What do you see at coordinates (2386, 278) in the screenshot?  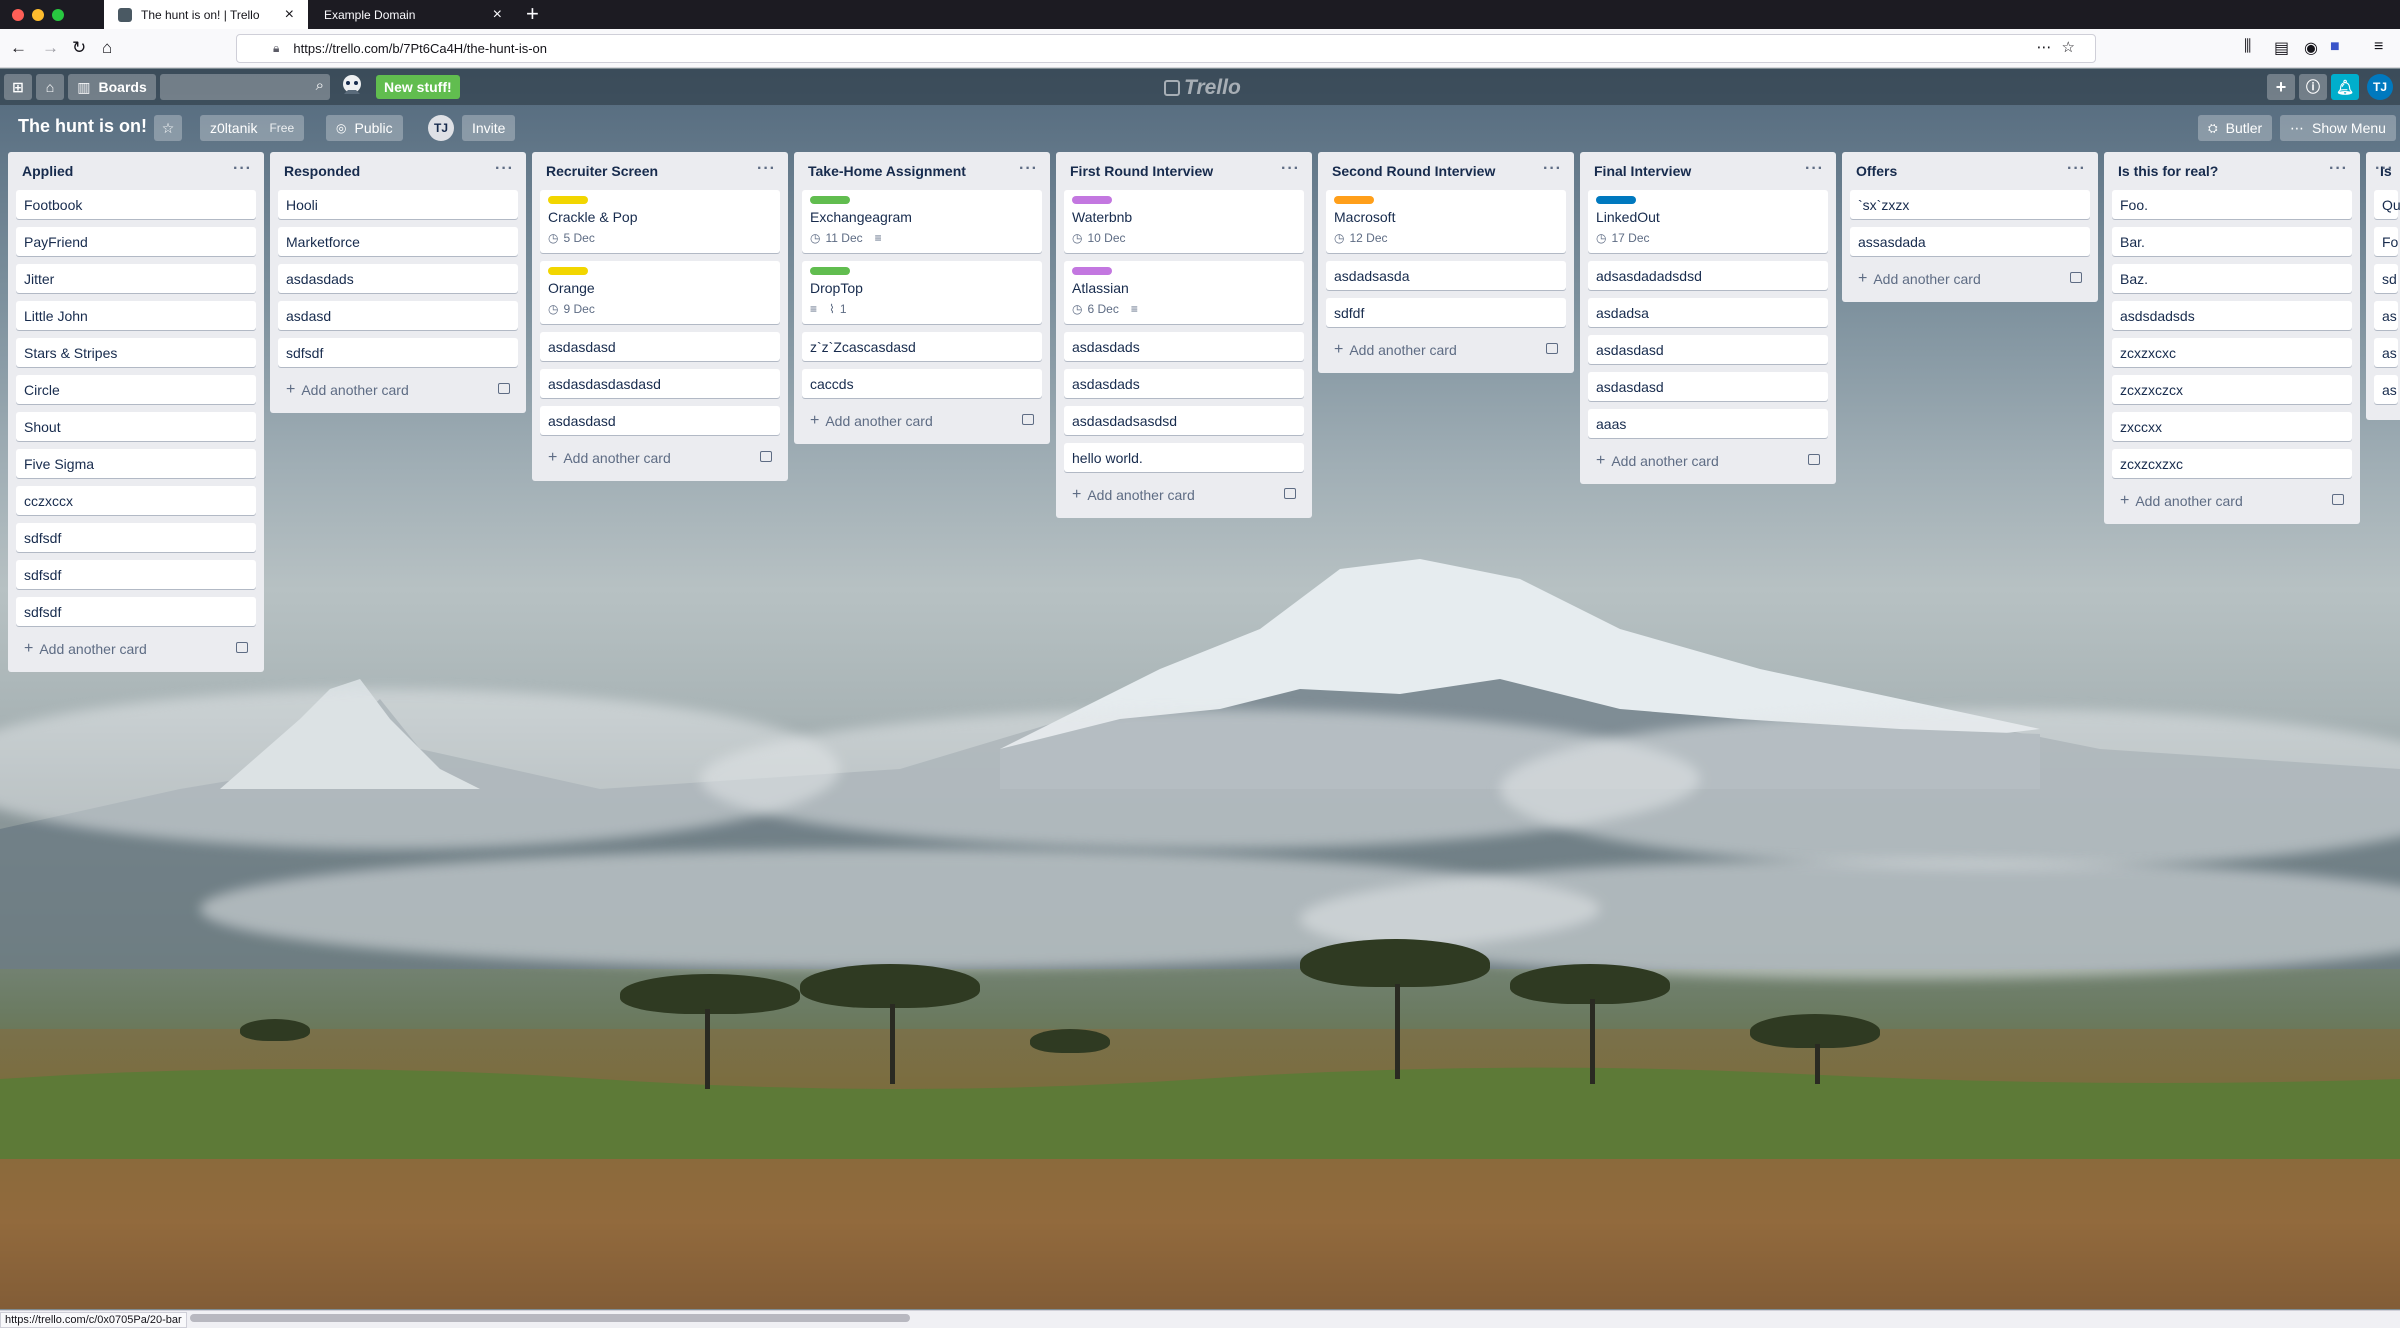 I see `card: sd` at bounding box center [2386, 278].